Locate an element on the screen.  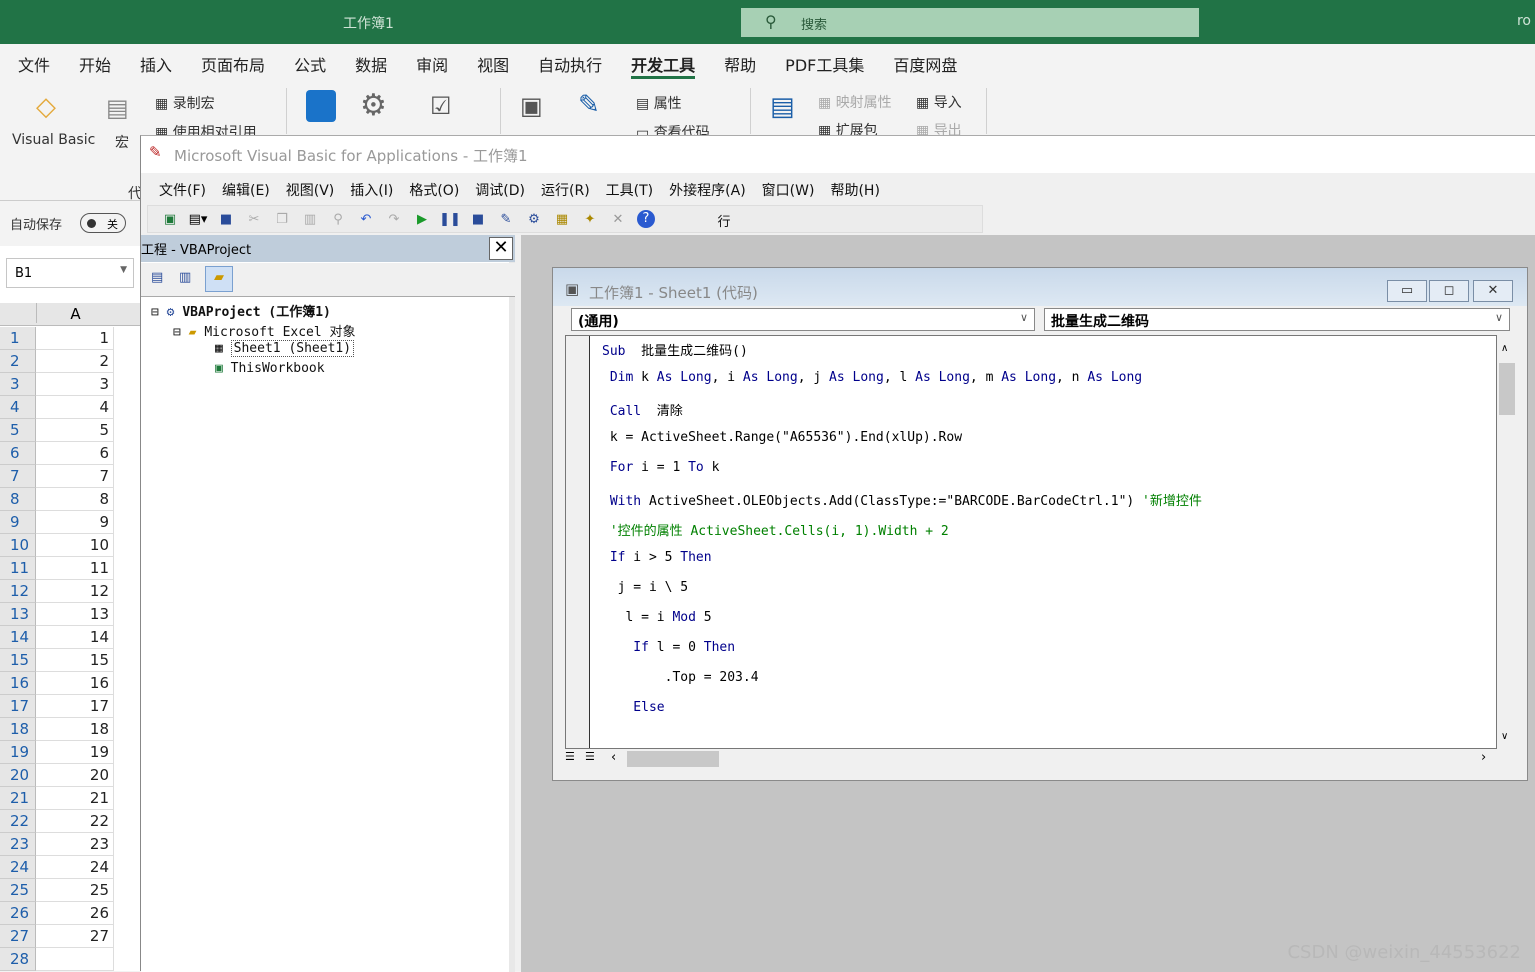
row-header: 15 is located at coordinates (18, 660).